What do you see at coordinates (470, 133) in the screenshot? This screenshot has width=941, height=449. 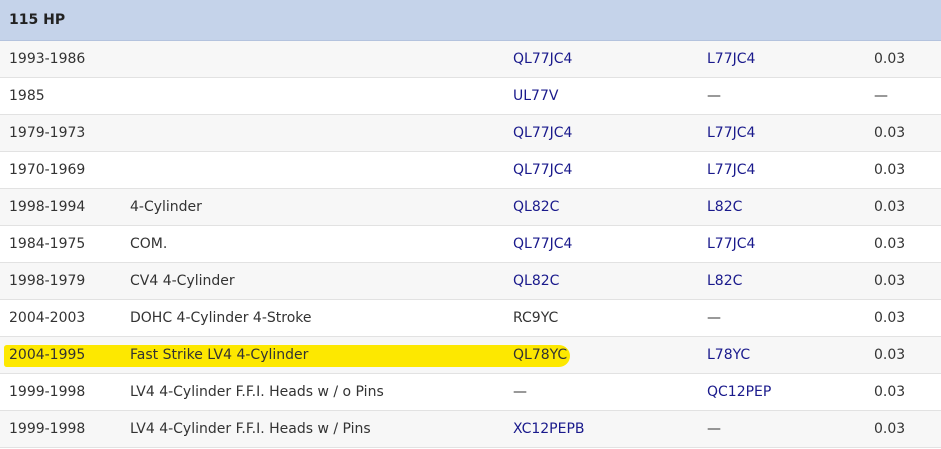 I see `table-row: 1979-1973 QL77JC4 L77JC4 0.03` at bounding box center [470, 133].